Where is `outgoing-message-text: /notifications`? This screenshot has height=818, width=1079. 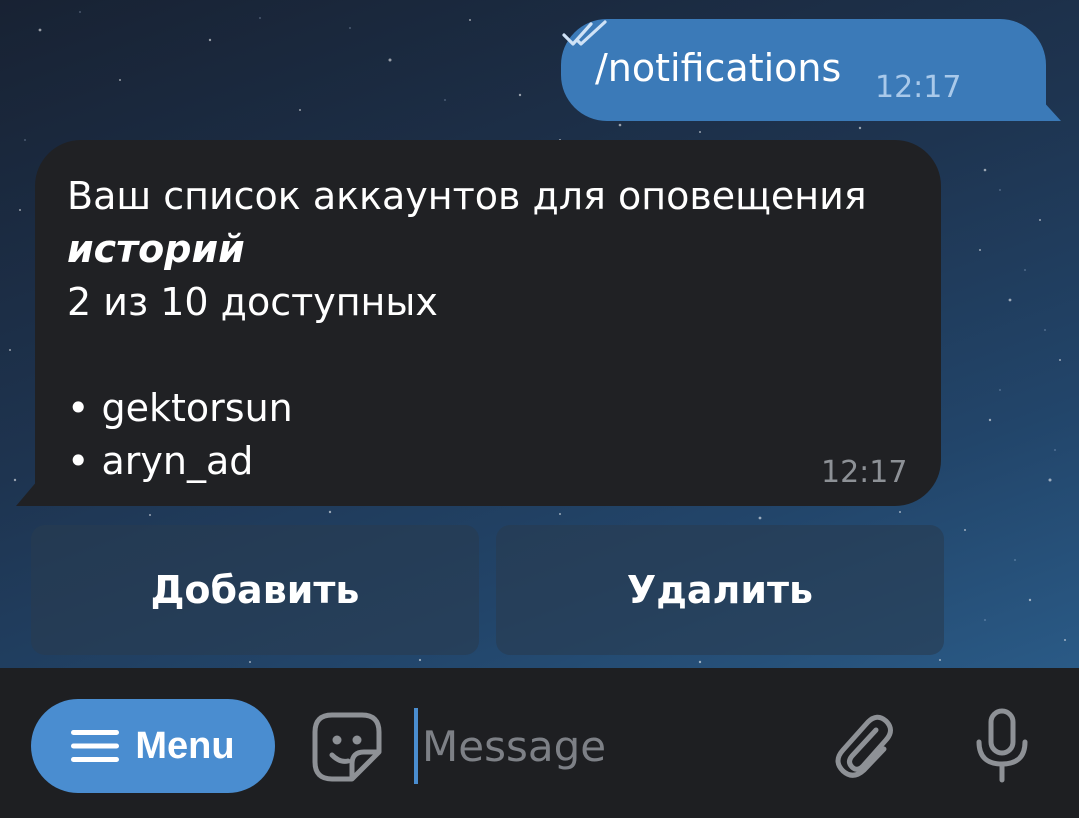 outgoing-message-text: /notifications is located at coordinates (718, 68).